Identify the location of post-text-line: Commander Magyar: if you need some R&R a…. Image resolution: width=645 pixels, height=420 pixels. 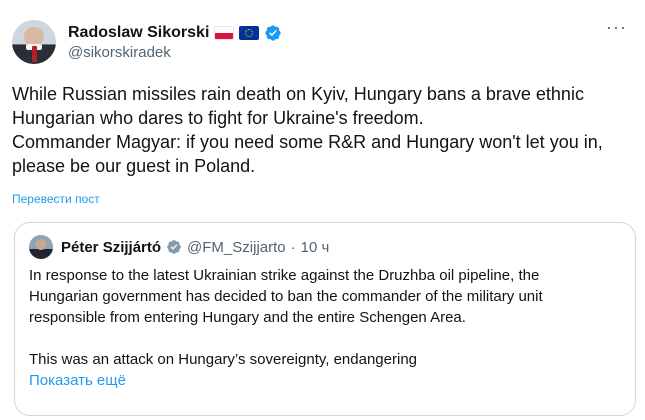
(307, 142).